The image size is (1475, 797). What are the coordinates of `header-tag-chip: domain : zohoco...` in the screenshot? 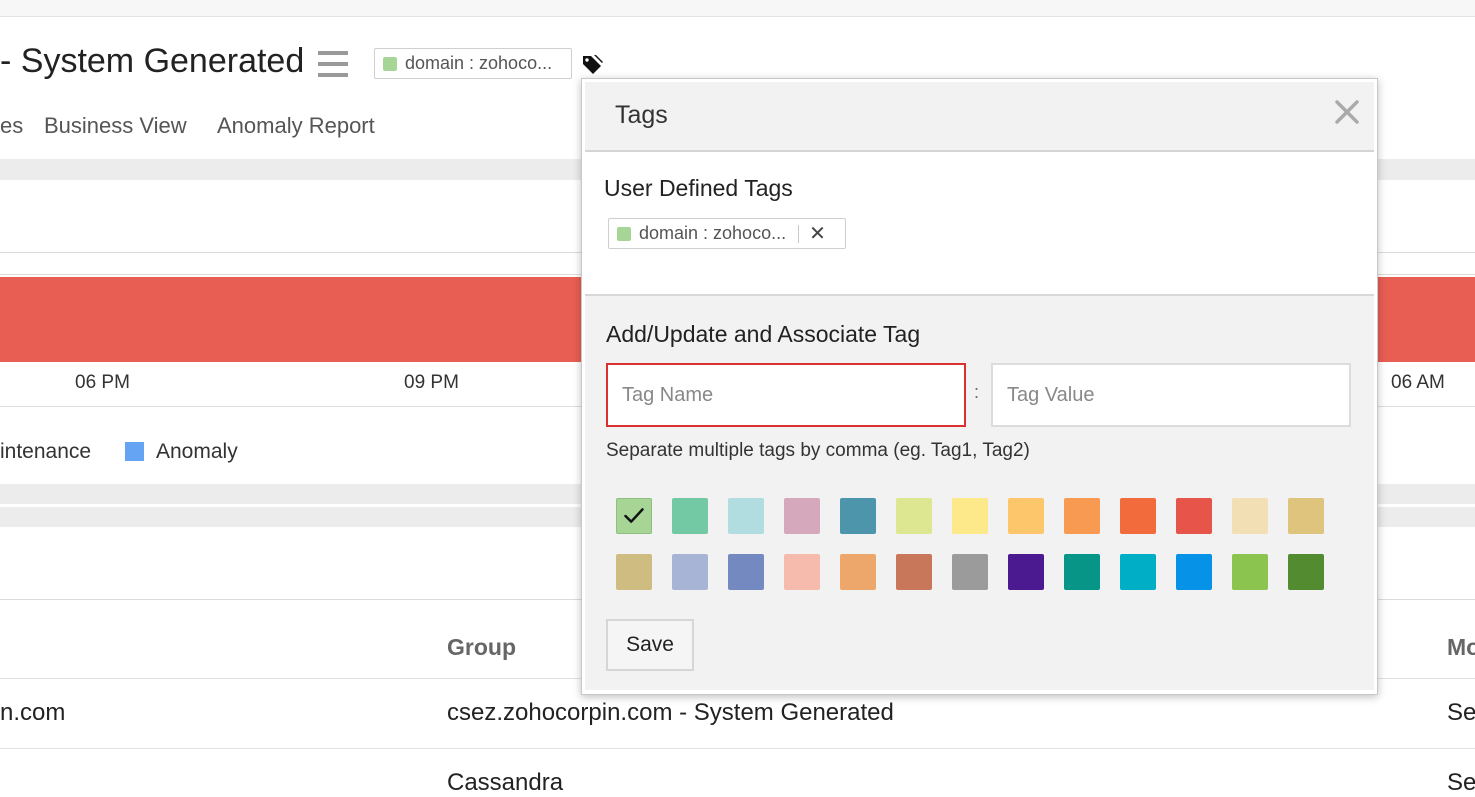 It's located at (473, 63).